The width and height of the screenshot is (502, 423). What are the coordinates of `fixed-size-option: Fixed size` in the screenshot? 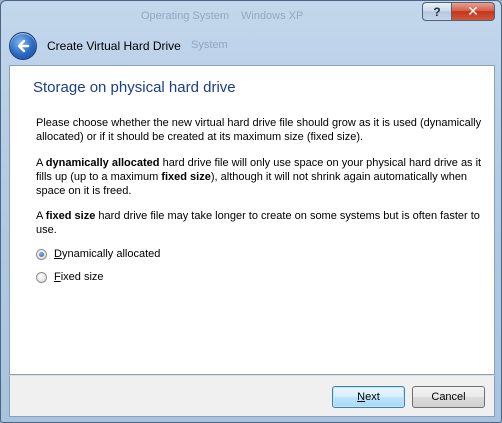 It's located at (70, 277).